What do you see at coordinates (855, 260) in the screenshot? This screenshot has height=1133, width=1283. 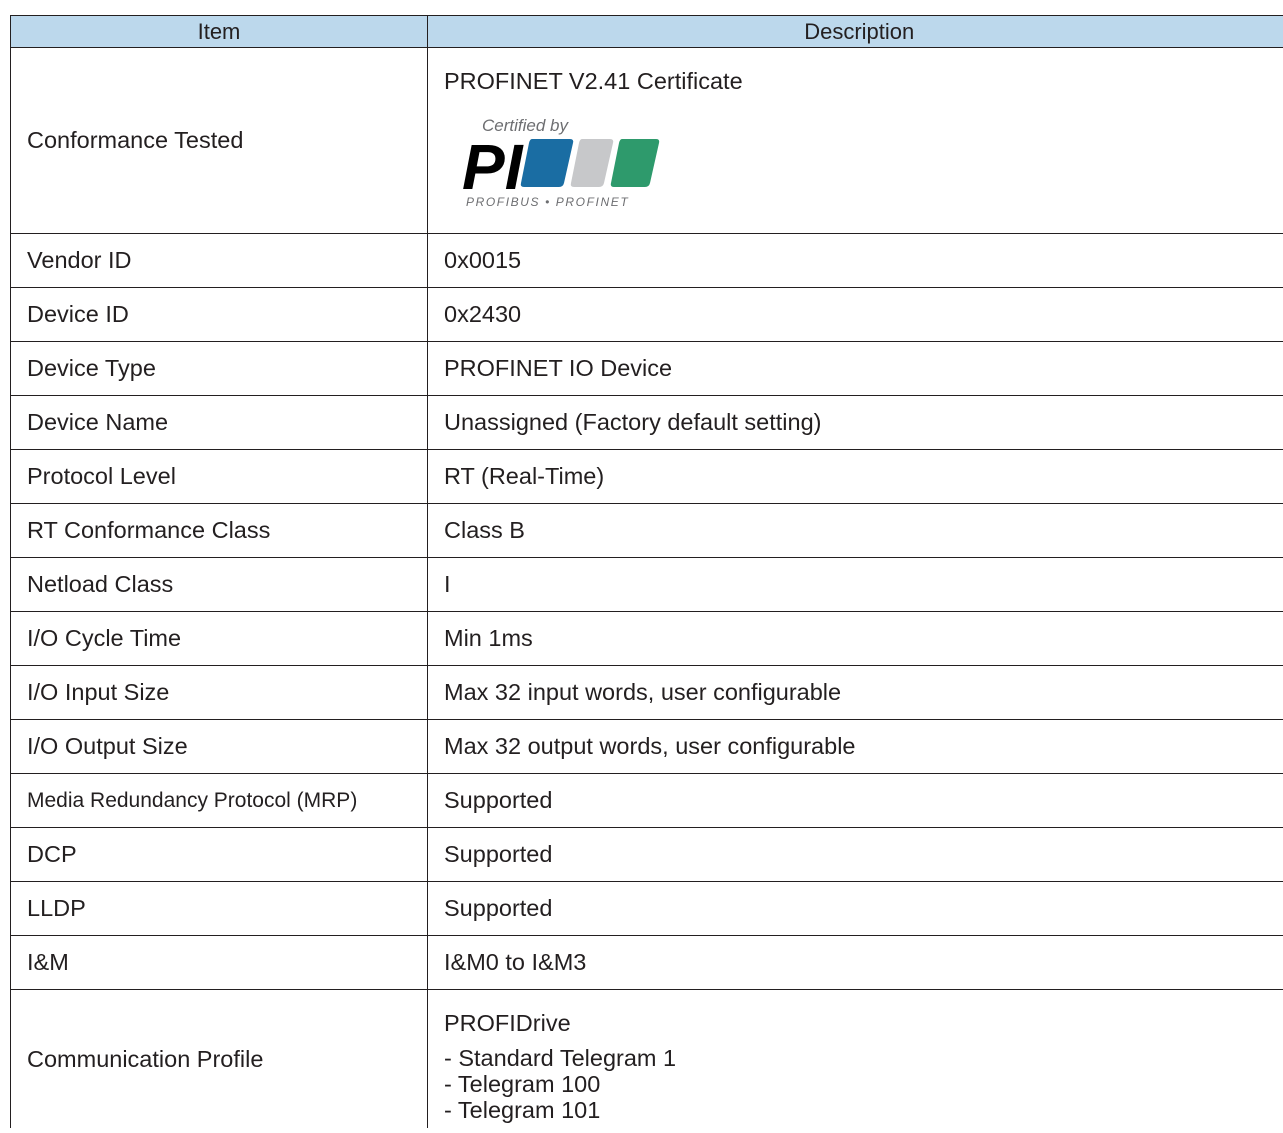 I see `row-description: 0x0015` at bounding box center [855, 260].